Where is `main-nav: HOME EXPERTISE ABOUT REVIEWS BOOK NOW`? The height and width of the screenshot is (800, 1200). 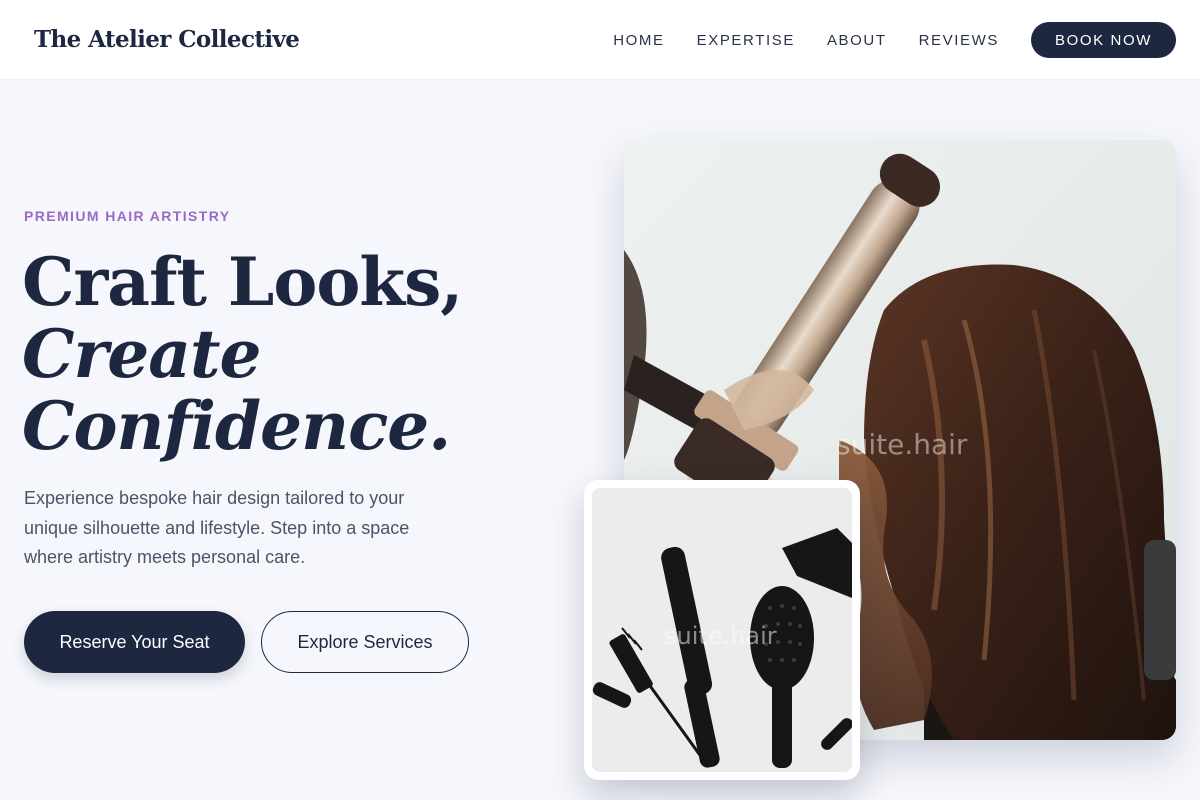 main-nav: HOME EXPERTISE ABOUT REVIEWS BOOK NOW is located at coordinates (894, 40).